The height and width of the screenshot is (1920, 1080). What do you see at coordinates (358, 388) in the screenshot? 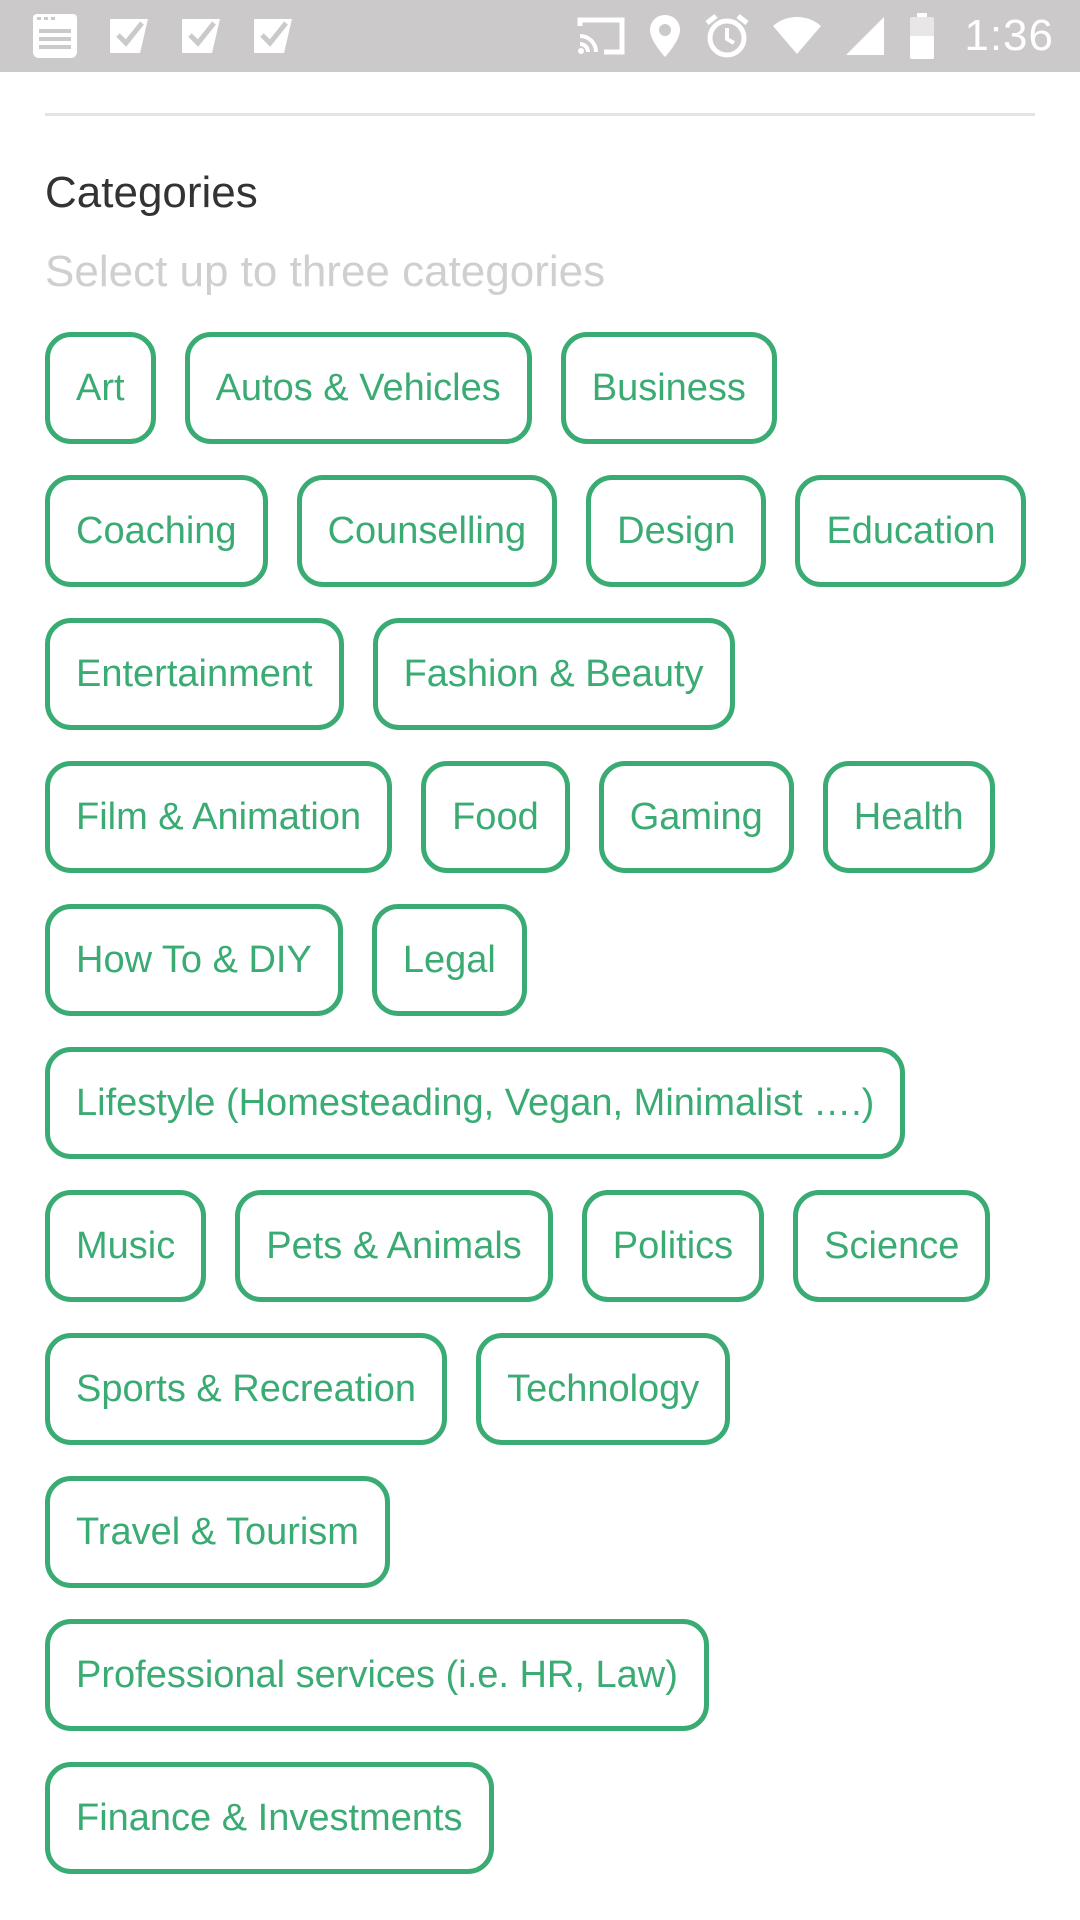
I see `category-chip-autos-vehicles: Autos & Vehicles` at bounding box center [358, 388].